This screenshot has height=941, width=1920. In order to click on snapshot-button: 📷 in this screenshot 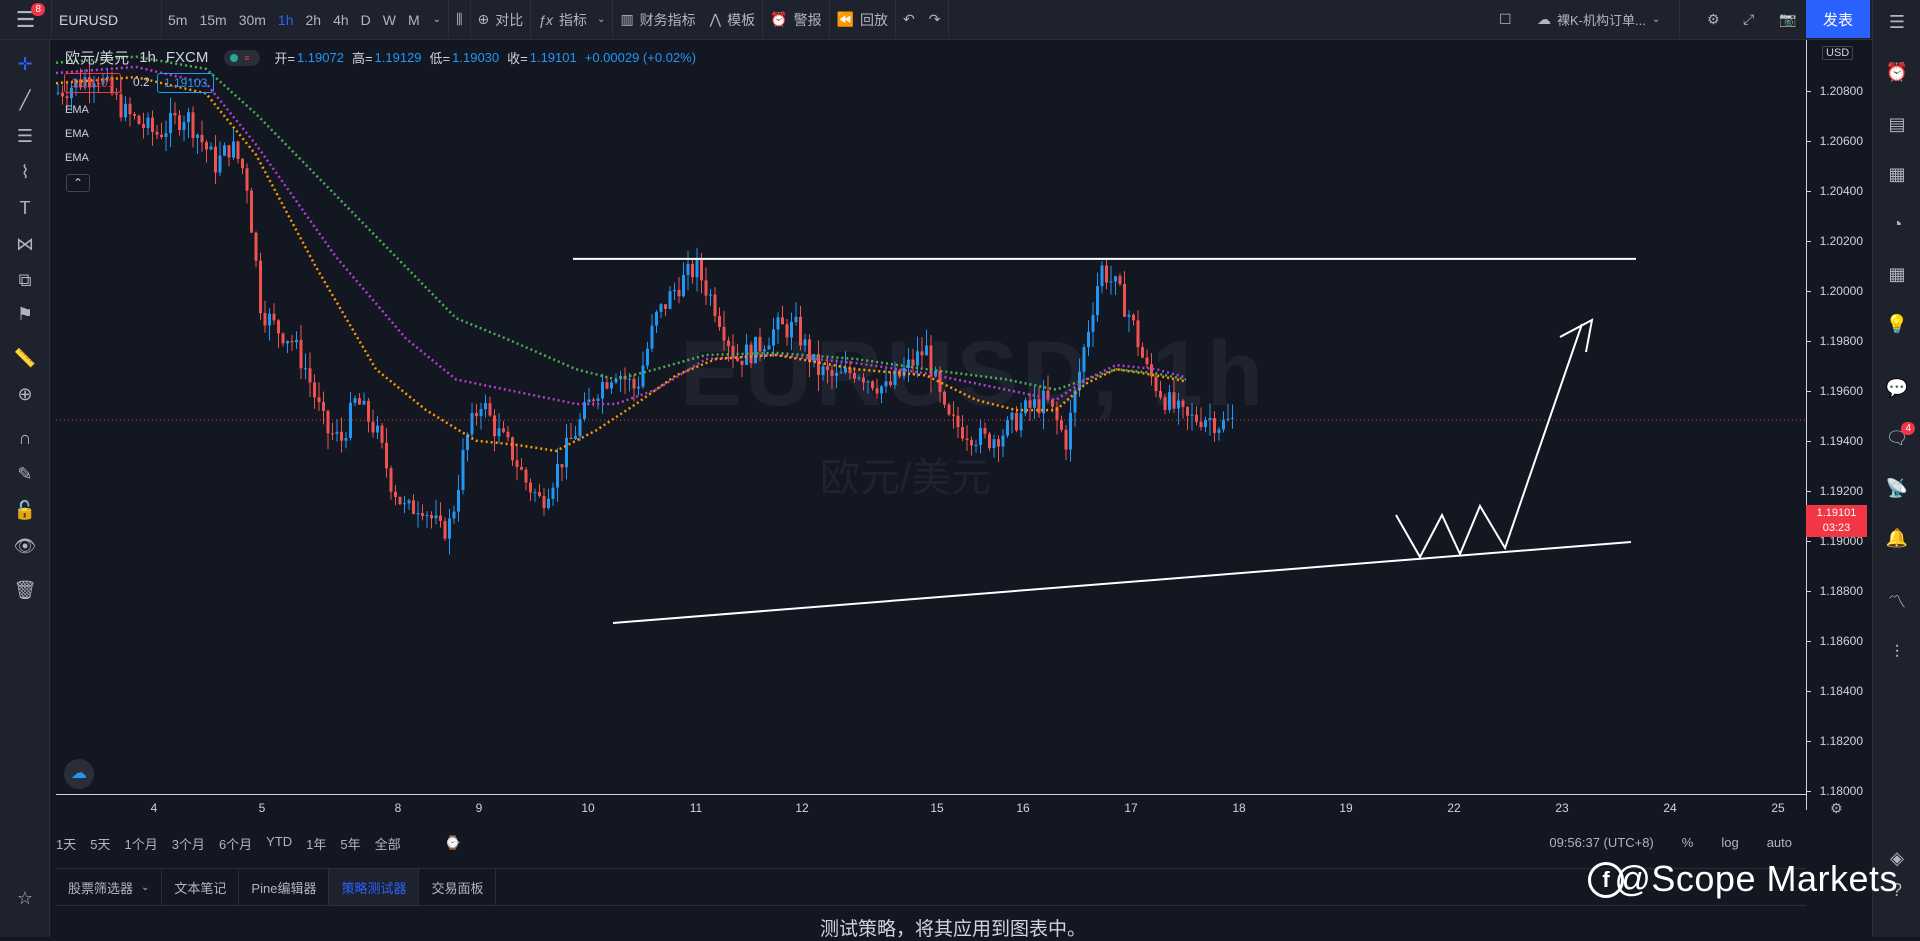, I will do `click(1787, 20)`.